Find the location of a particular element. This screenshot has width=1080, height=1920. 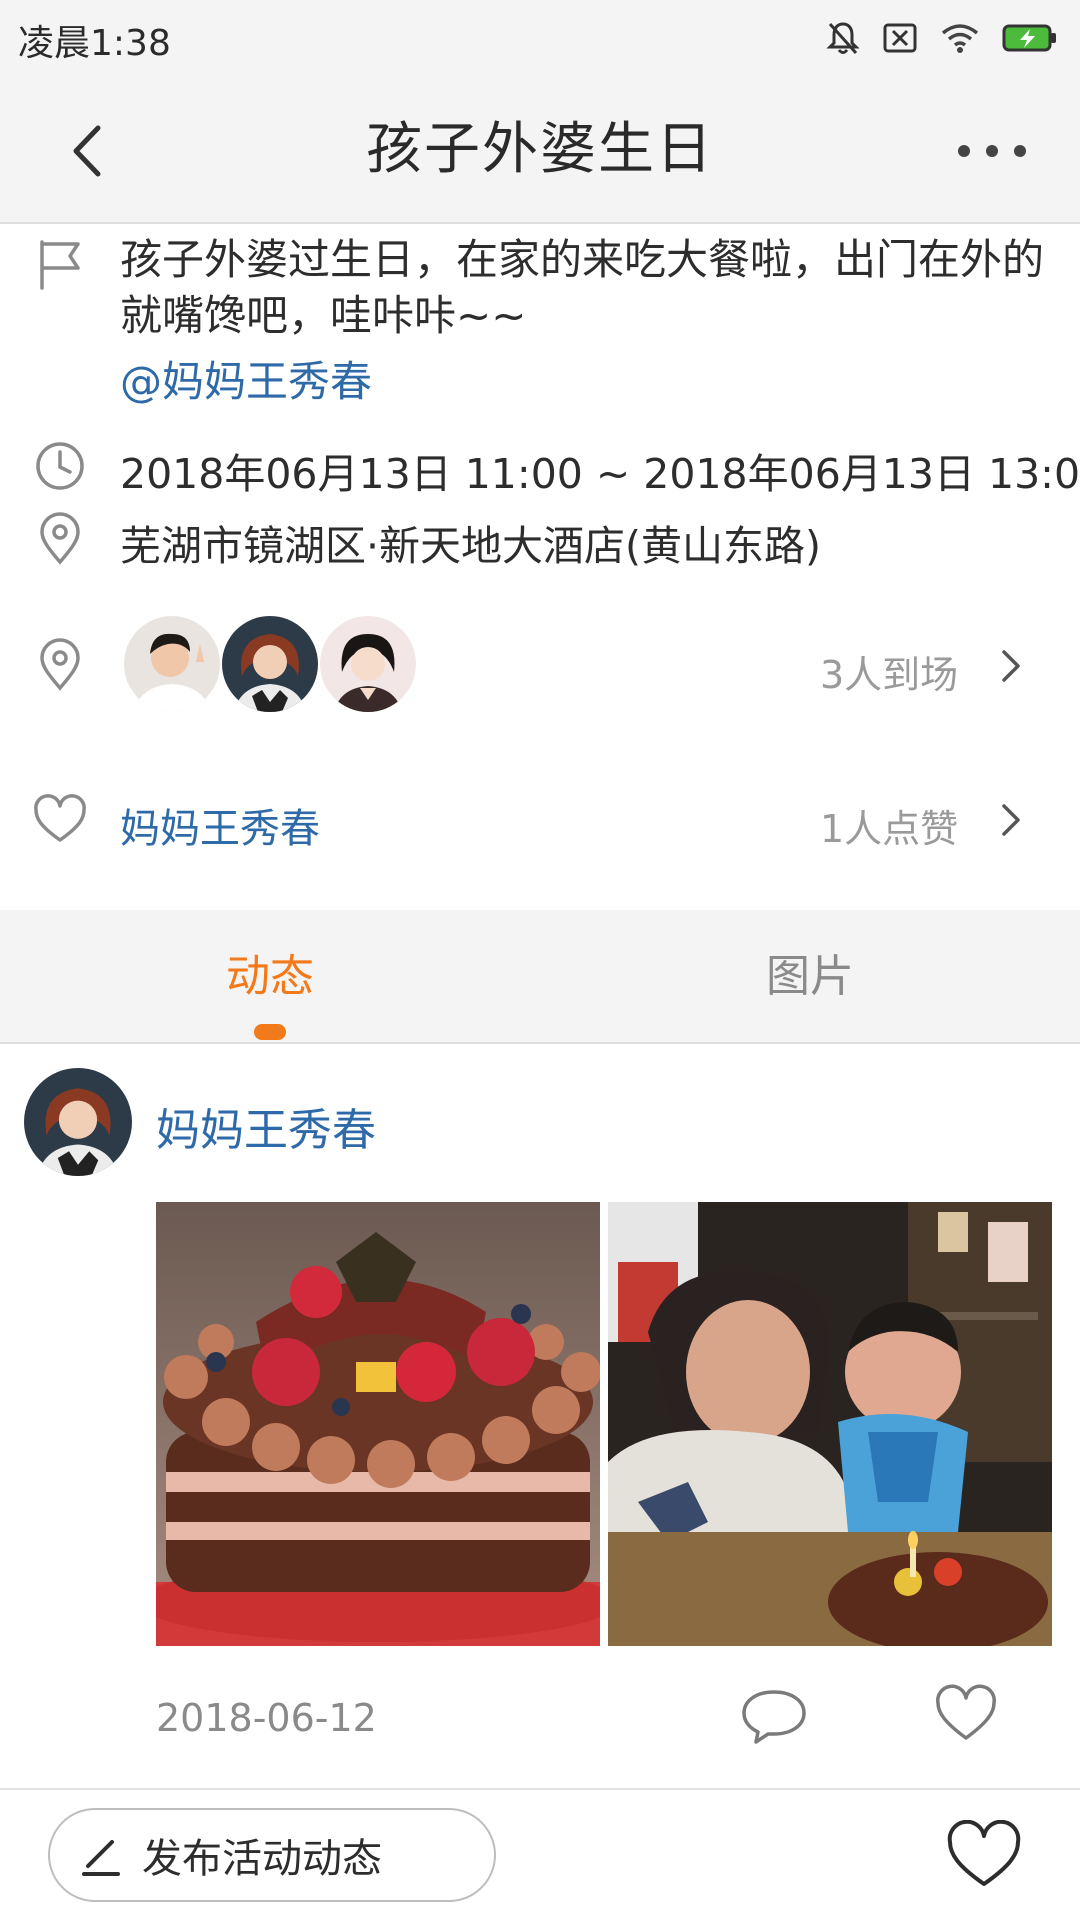

location-pin-icon is located at coordinates (60, 538).